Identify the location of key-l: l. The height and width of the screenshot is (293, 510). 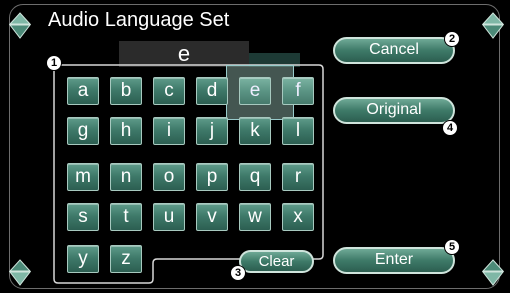
(298, 131).